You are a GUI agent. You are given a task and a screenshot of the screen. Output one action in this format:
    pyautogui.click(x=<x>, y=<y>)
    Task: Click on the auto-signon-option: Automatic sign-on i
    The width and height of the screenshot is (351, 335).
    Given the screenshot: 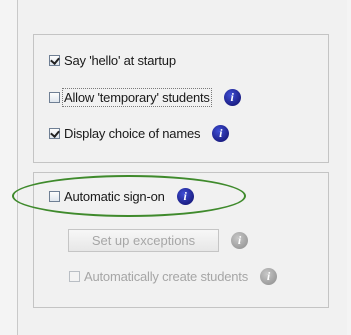 What is the action you would take?
    pyautogui.click(x=121, y=196)
    